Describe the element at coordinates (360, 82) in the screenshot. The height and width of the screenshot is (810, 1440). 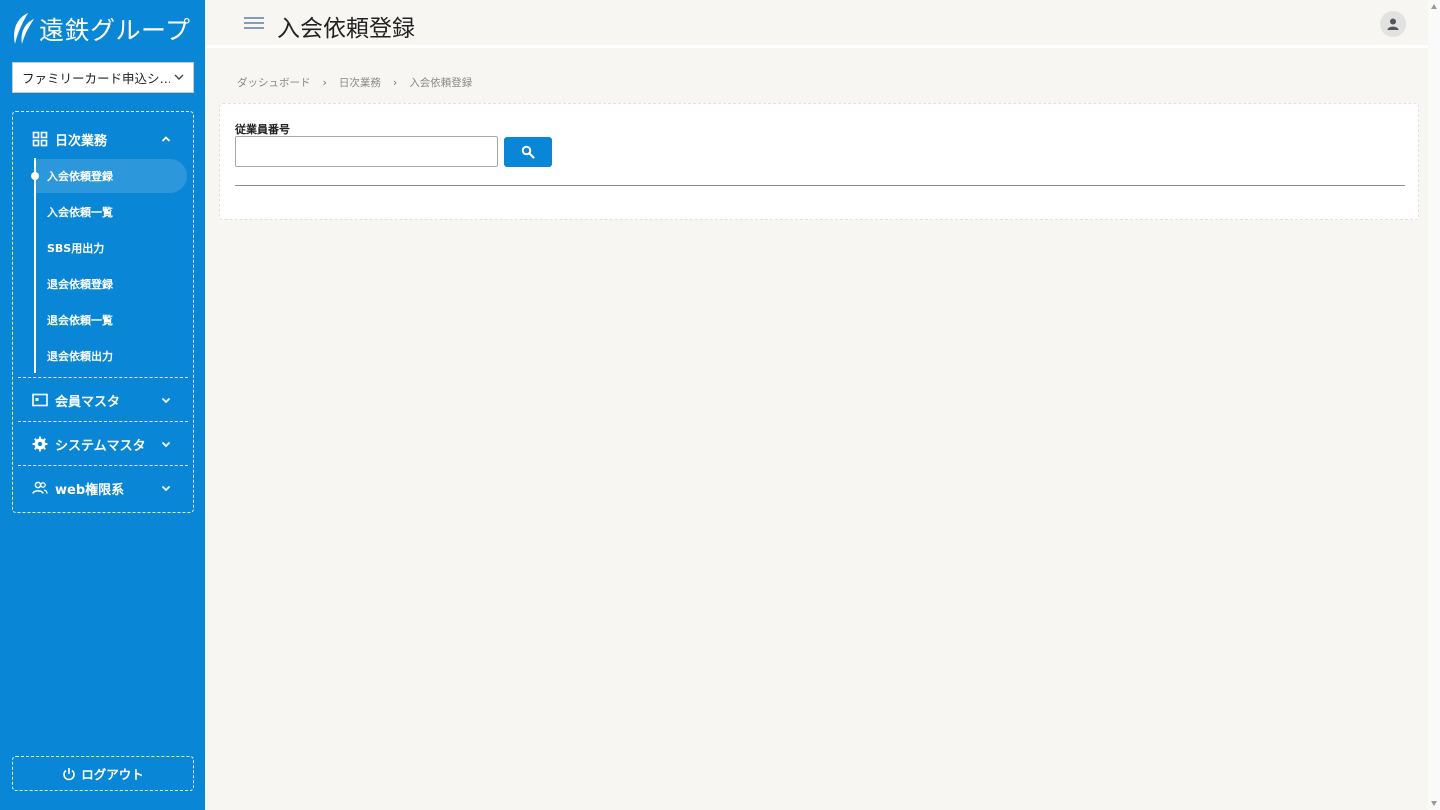
I see `breadcrumb-daily: 日次業務` at that location.